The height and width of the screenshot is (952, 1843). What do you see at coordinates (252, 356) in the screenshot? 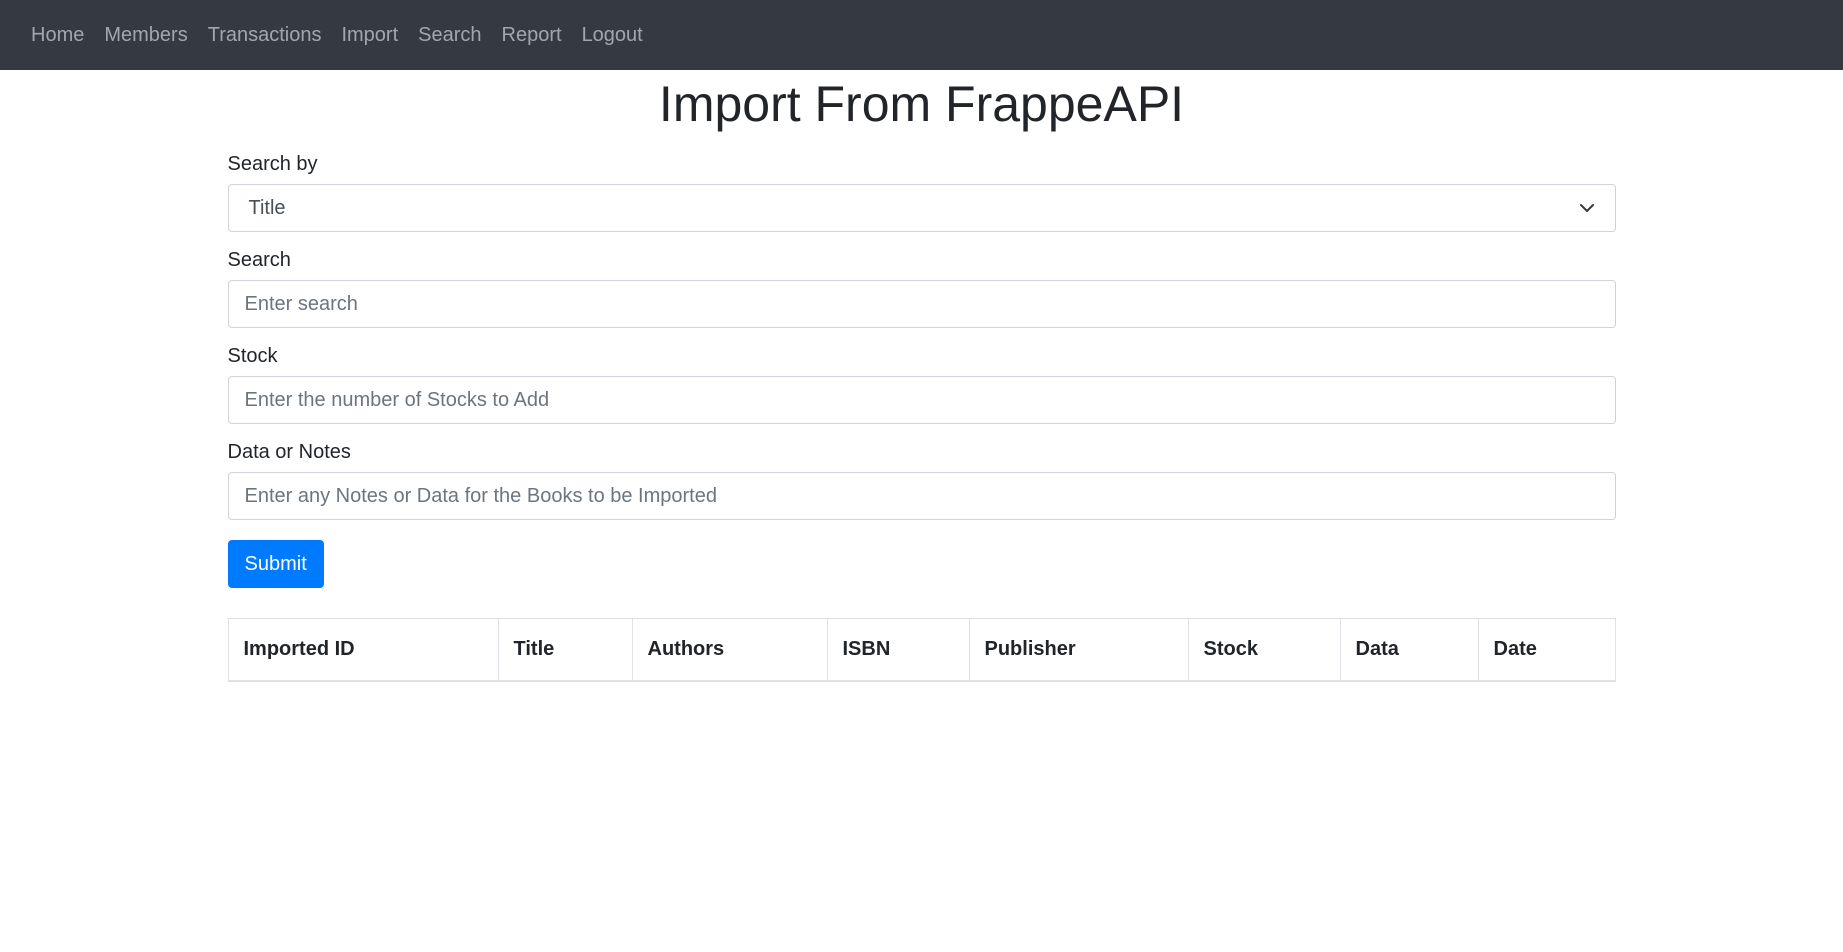
I see `stock-label: Stock` at bounding box center [252, 356].